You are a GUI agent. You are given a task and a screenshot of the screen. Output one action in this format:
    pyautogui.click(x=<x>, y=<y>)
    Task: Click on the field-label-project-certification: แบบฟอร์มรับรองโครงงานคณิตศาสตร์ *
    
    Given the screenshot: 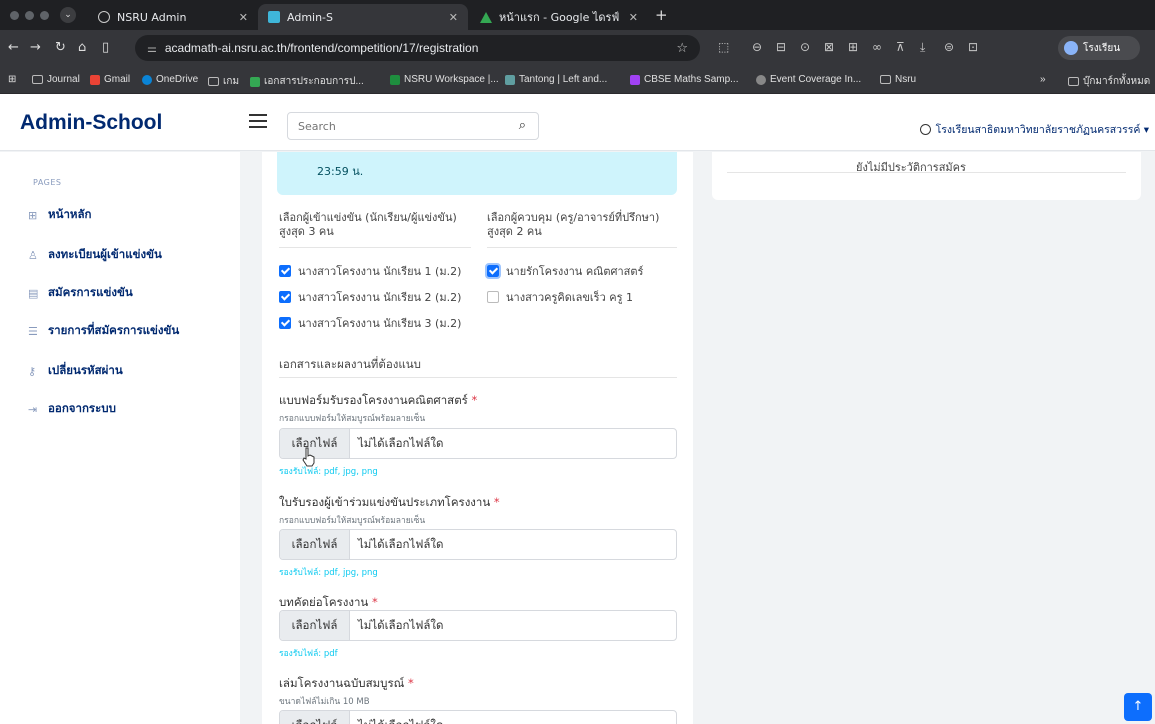 What is the action you would take?
    pyautogui.click(x=378, y=400)
    